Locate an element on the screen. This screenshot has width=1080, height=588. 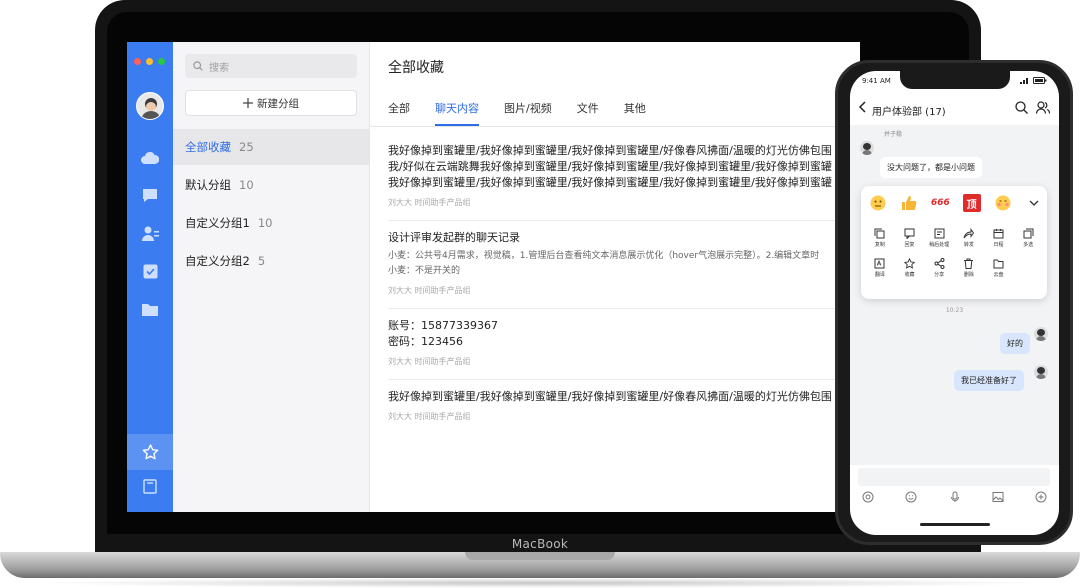
group-count: 10 is located at coordinates (265, 223).